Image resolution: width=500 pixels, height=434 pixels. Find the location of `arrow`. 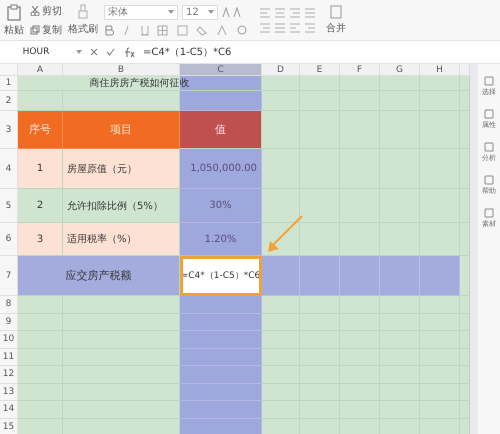

arrow is located at coordinates (285, 233).